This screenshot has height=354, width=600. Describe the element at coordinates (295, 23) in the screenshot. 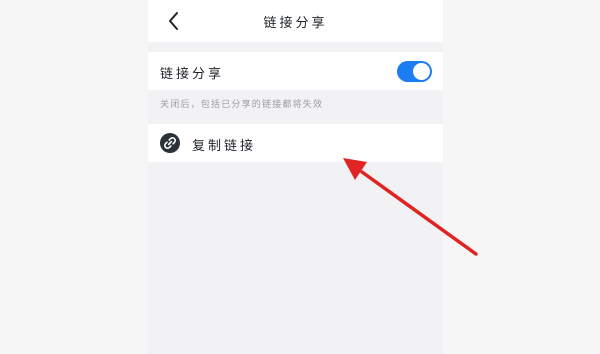

I see `page-title: 链接分享` at that location.